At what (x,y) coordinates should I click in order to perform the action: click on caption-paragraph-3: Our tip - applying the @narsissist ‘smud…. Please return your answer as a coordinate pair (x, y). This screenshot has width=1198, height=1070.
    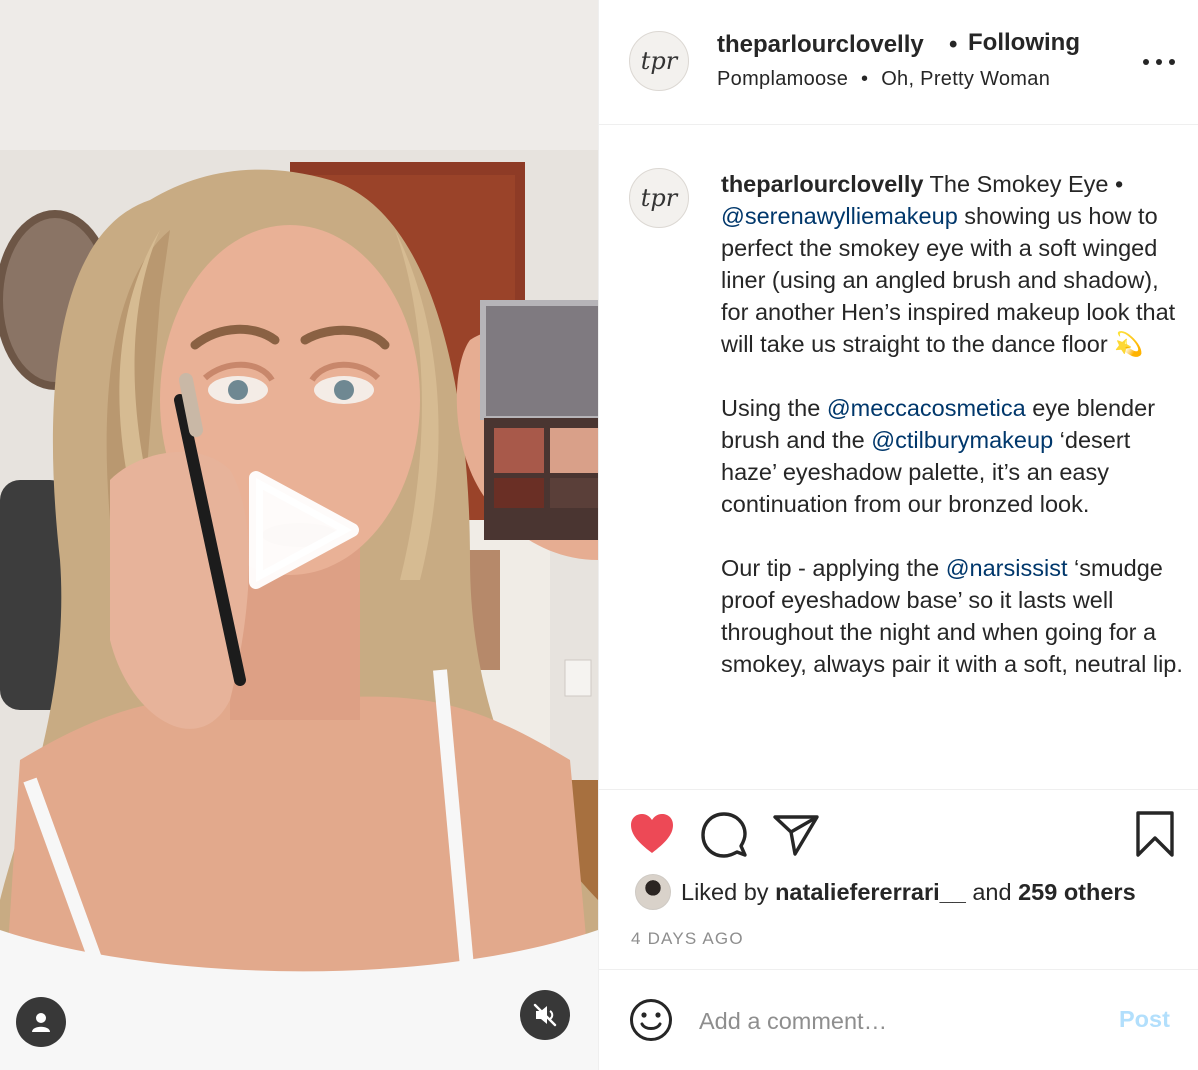
    Looking at the image, I should click on (956, 616).